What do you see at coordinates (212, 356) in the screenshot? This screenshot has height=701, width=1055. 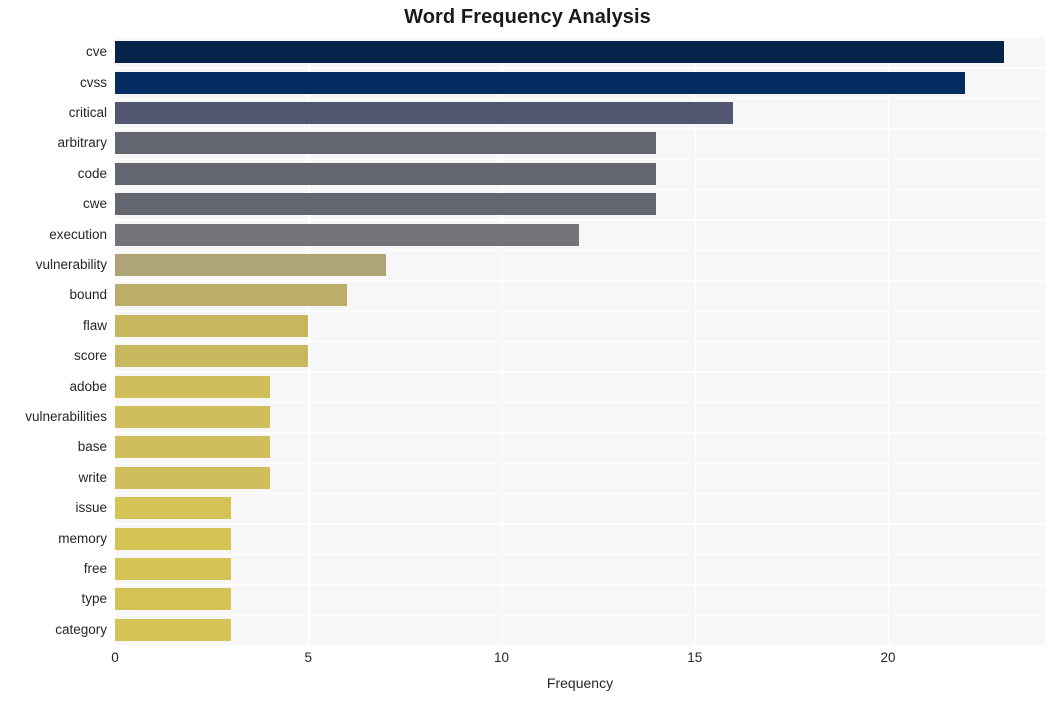 I see `bar-score` at bounding box center [212, 356].